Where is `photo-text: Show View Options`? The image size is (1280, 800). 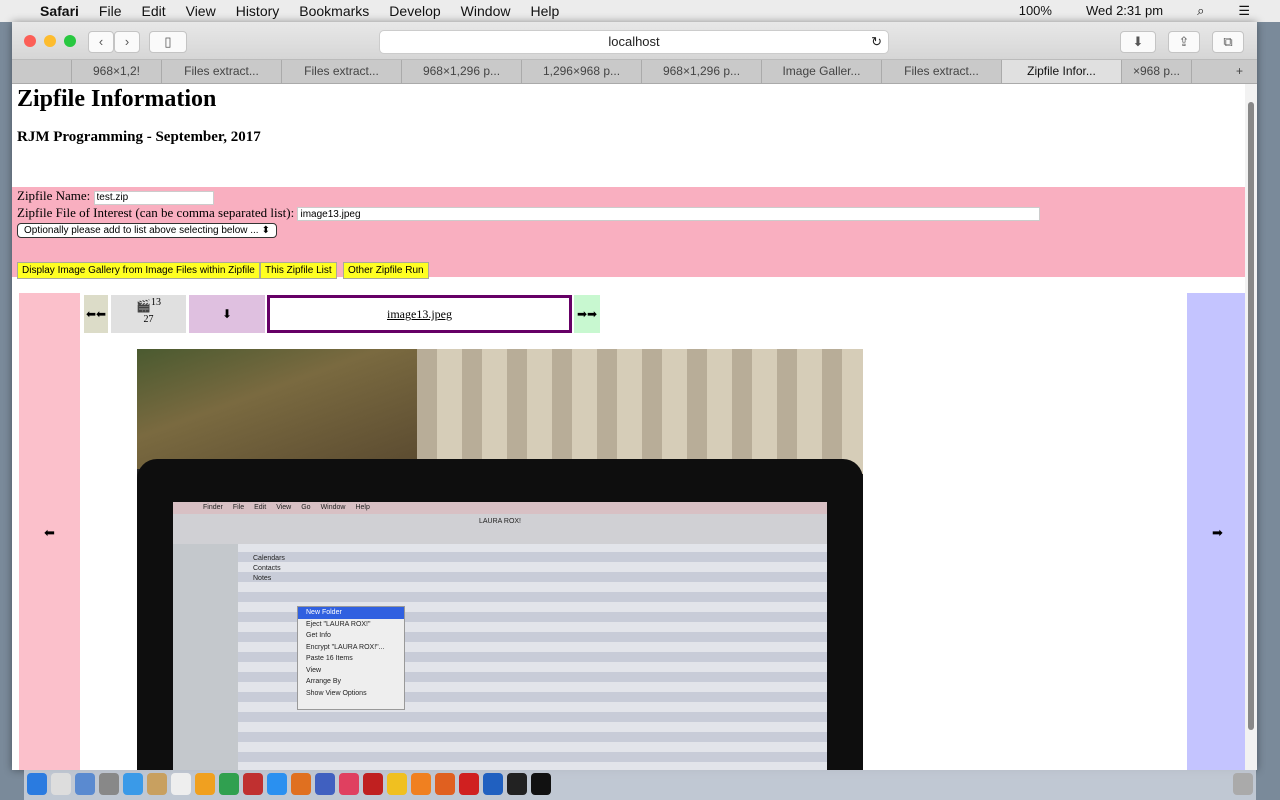
photo-text: Show View Options is located at coordinates (336, 693).